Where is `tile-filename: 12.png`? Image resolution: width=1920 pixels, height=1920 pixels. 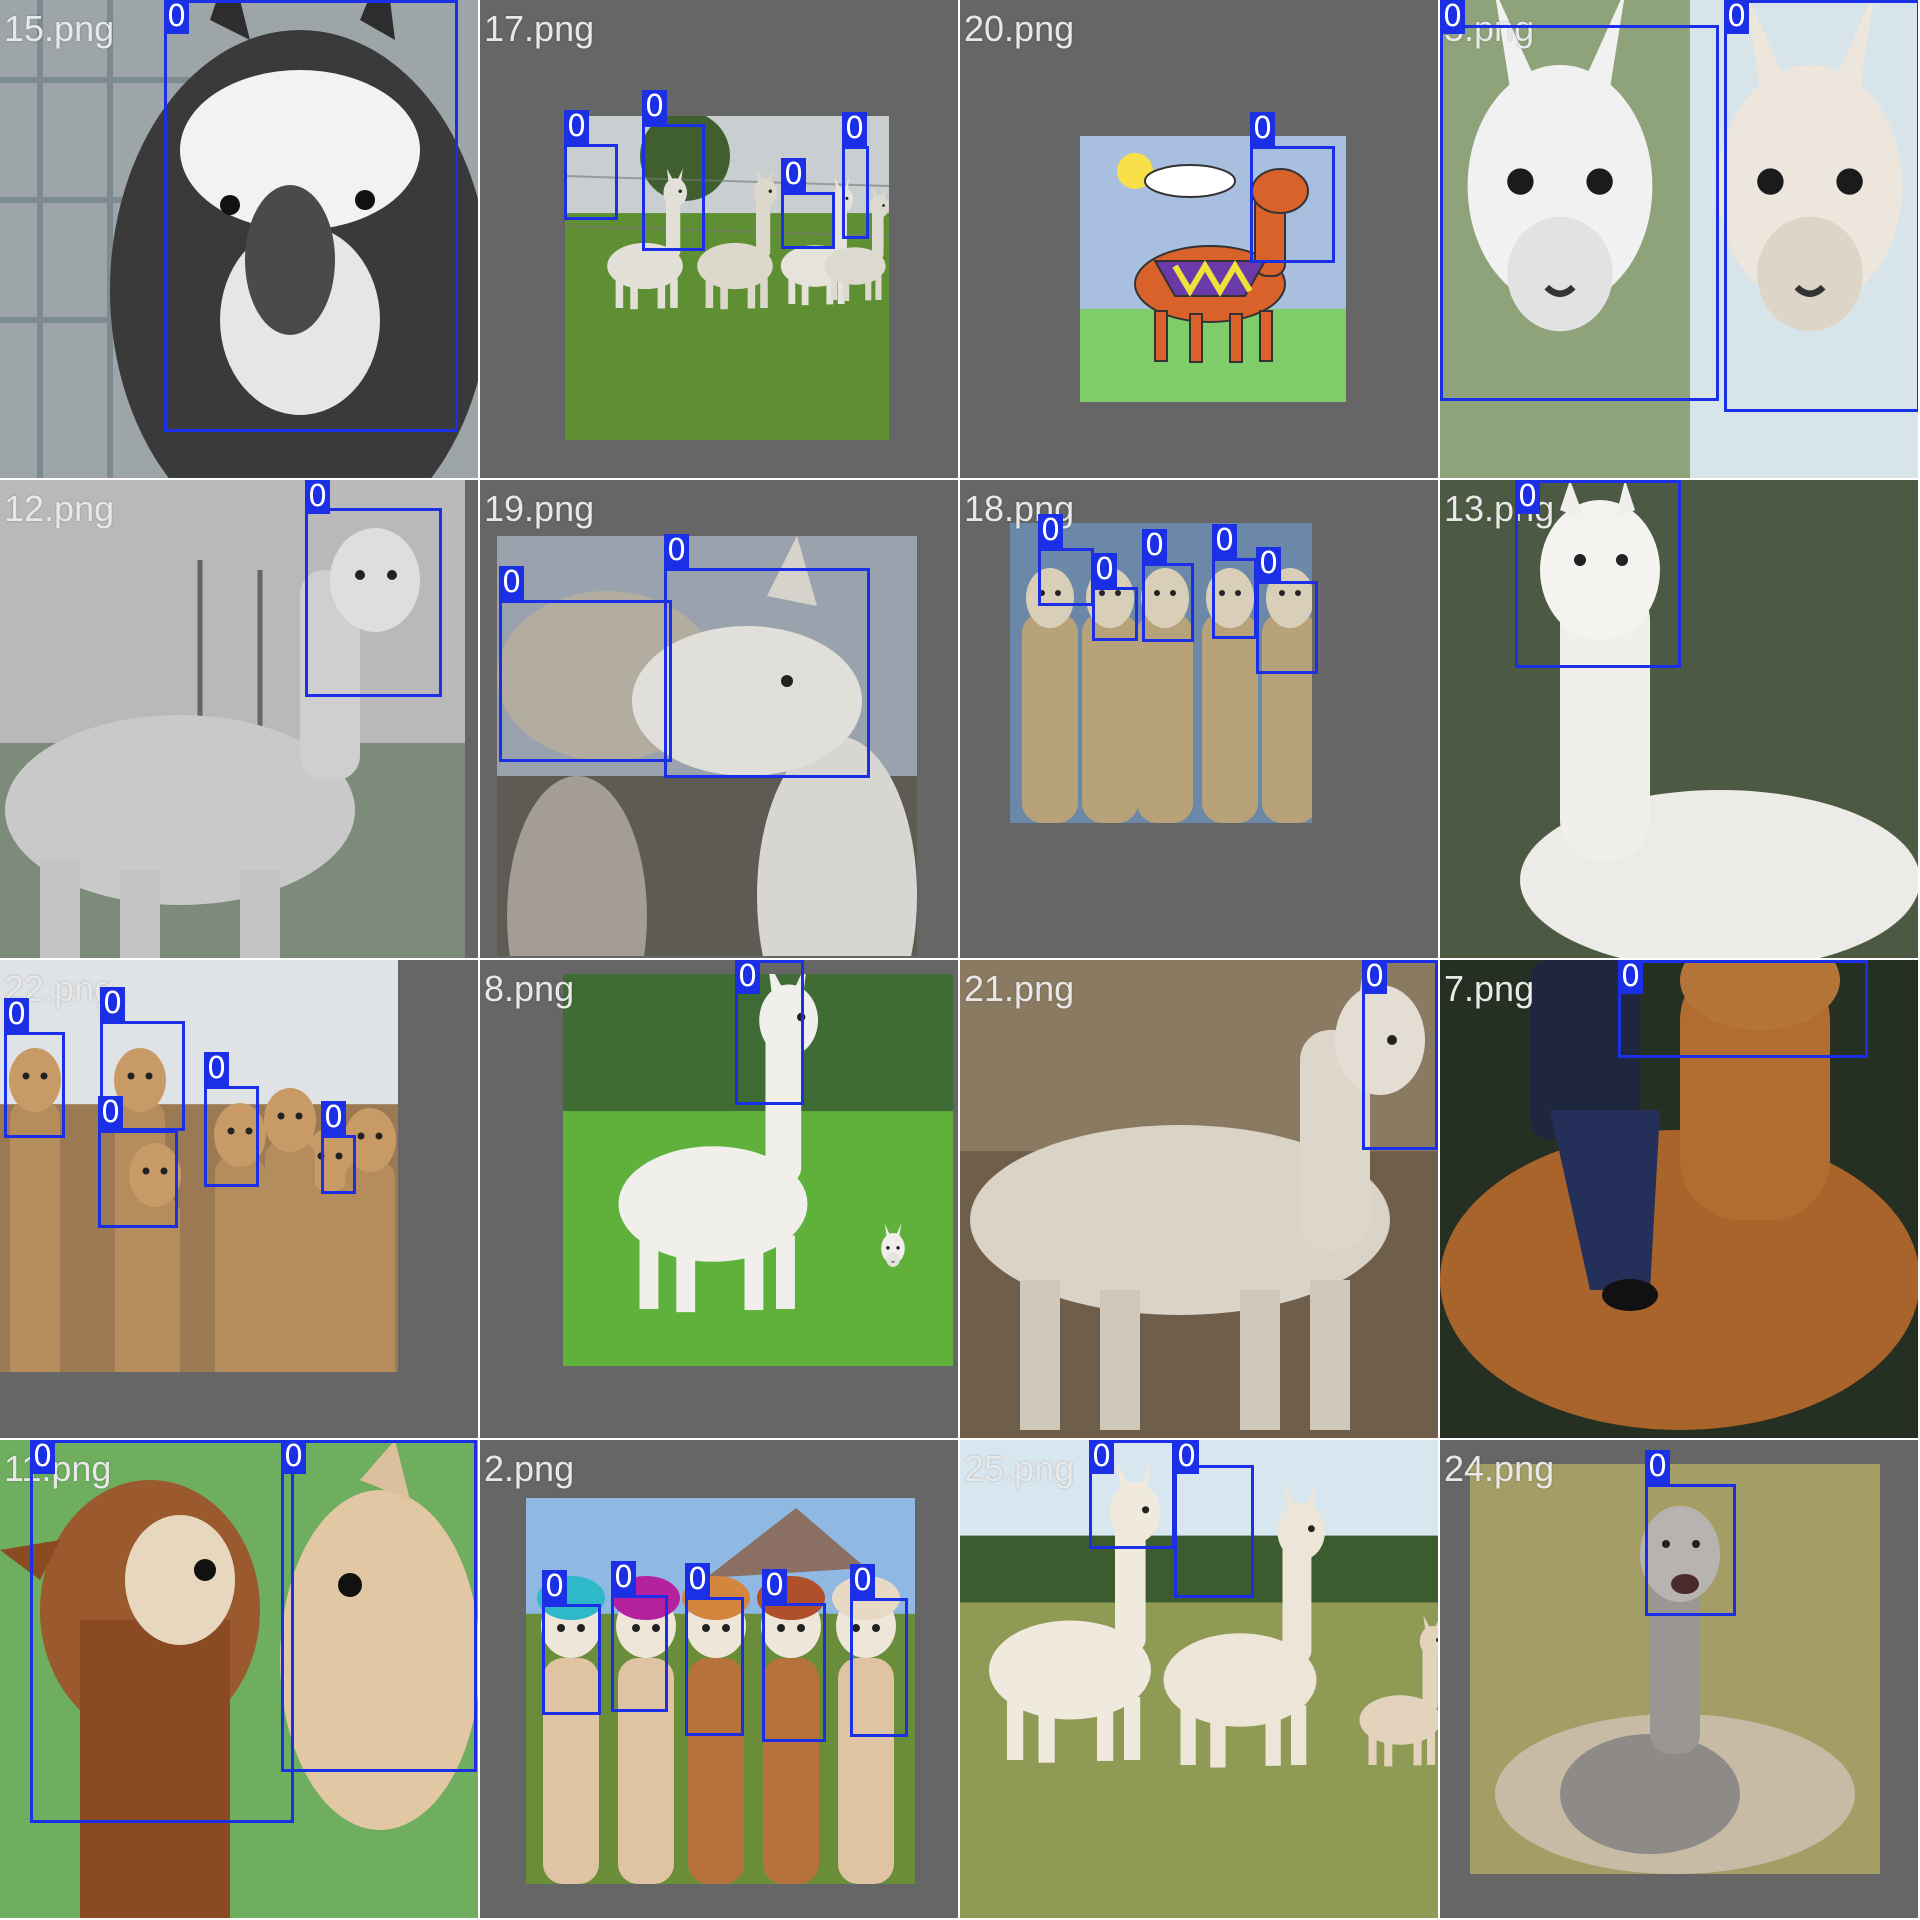 tile-filename: 12.png is located at coordinates (59, 508).